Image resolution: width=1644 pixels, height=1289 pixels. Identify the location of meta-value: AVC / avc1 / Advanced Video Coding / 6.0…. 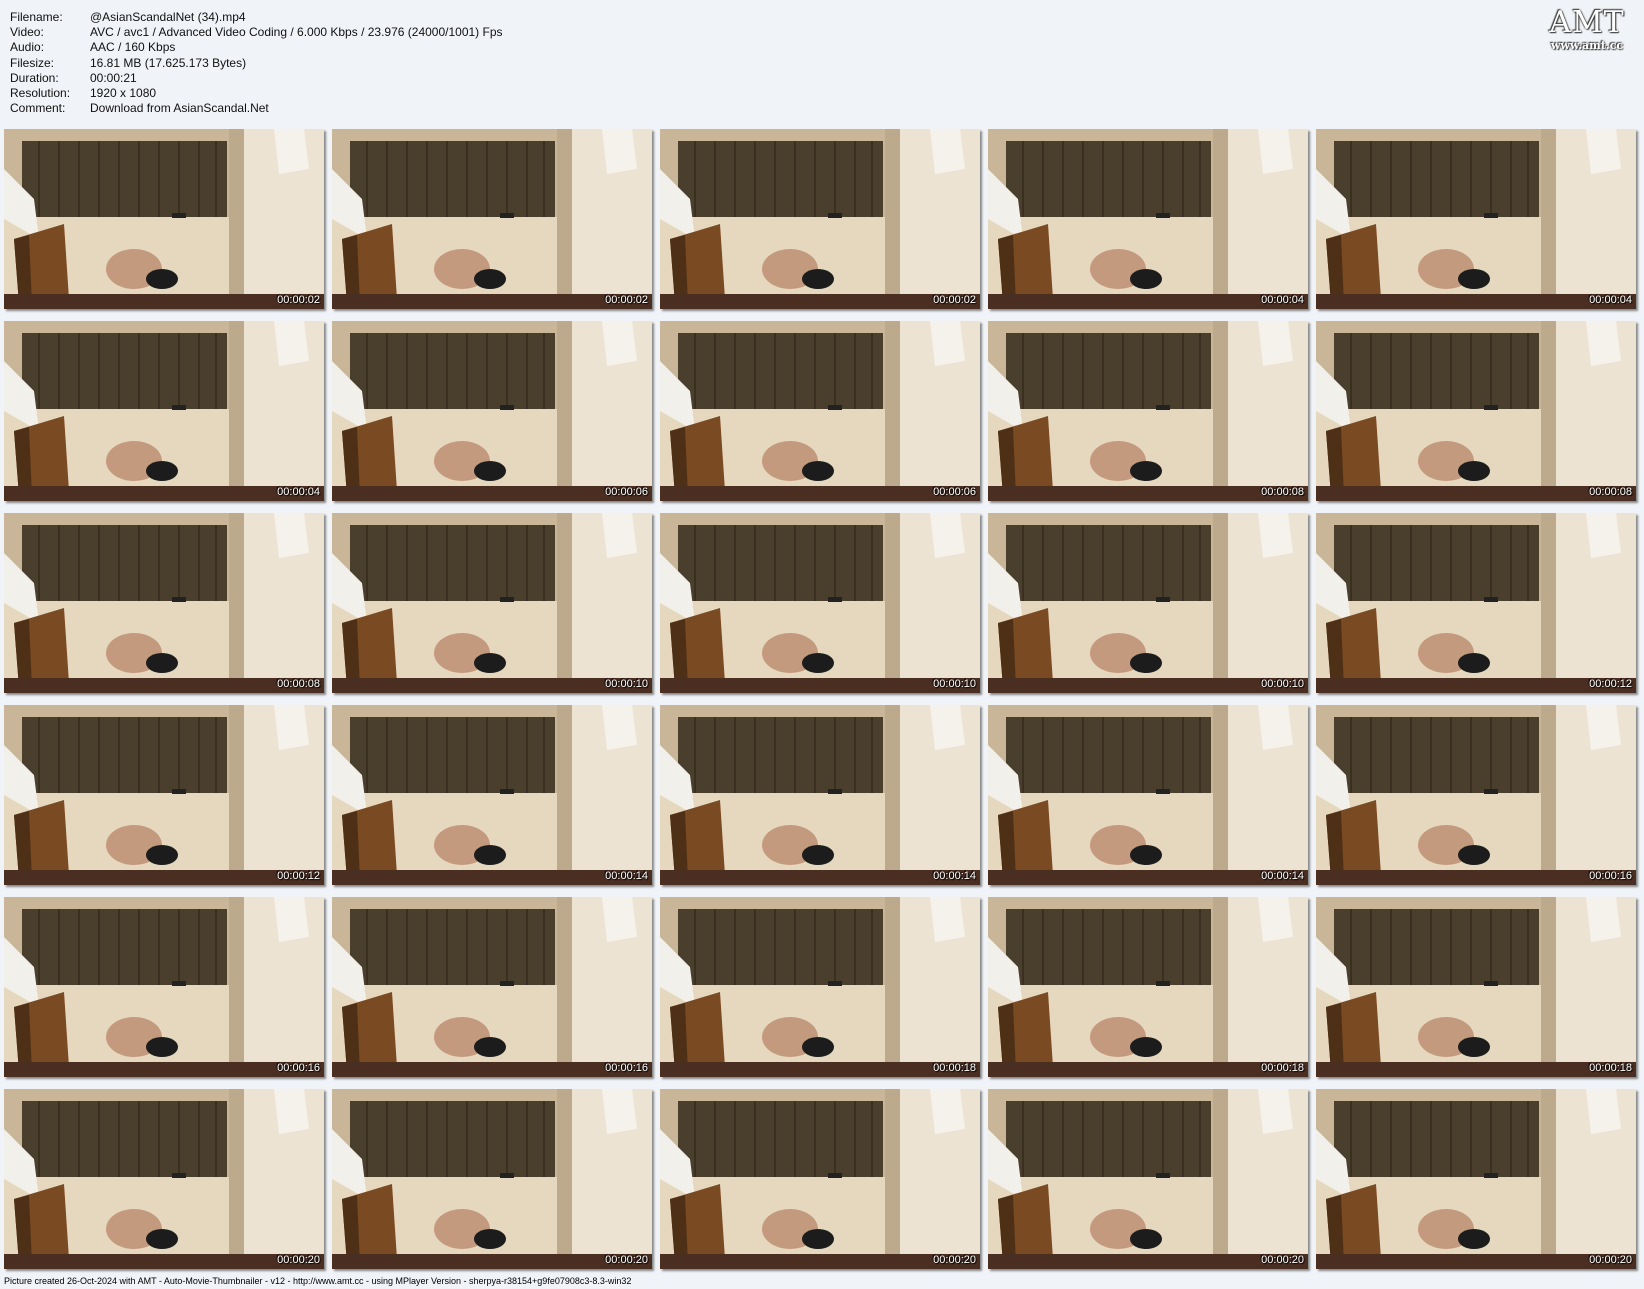
(296, 32).